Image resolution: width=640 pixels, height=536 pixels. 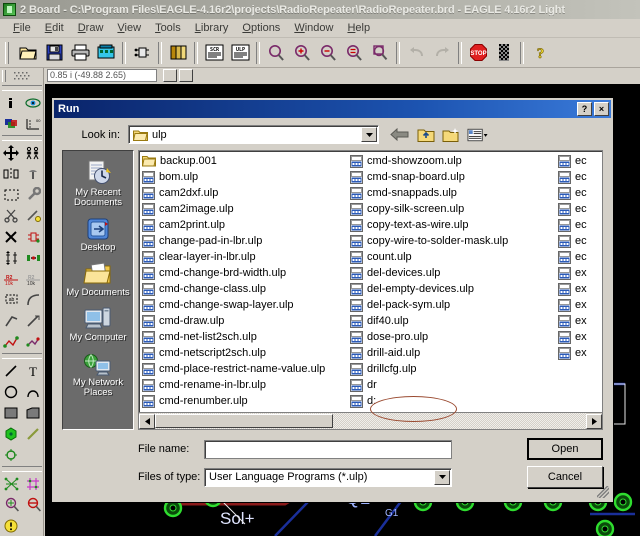 I want to click on menu-window: Window, so click(x=313, y=28).